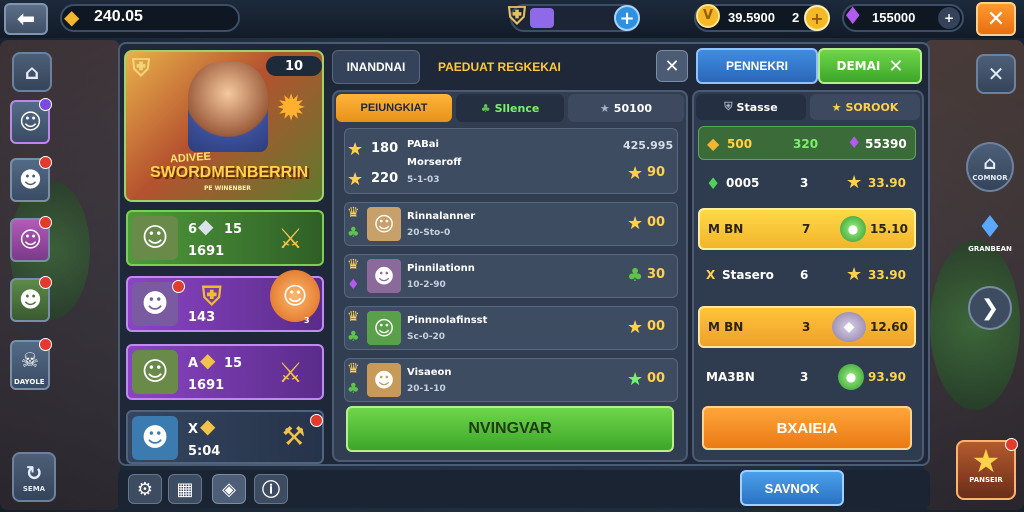 Image resolution: width=1024 pixels, height=512 pixels. What do you see at coordinates (26, 19) in the screenshot?
I see `back-button: ⬅` at bounding box center [26, 19].